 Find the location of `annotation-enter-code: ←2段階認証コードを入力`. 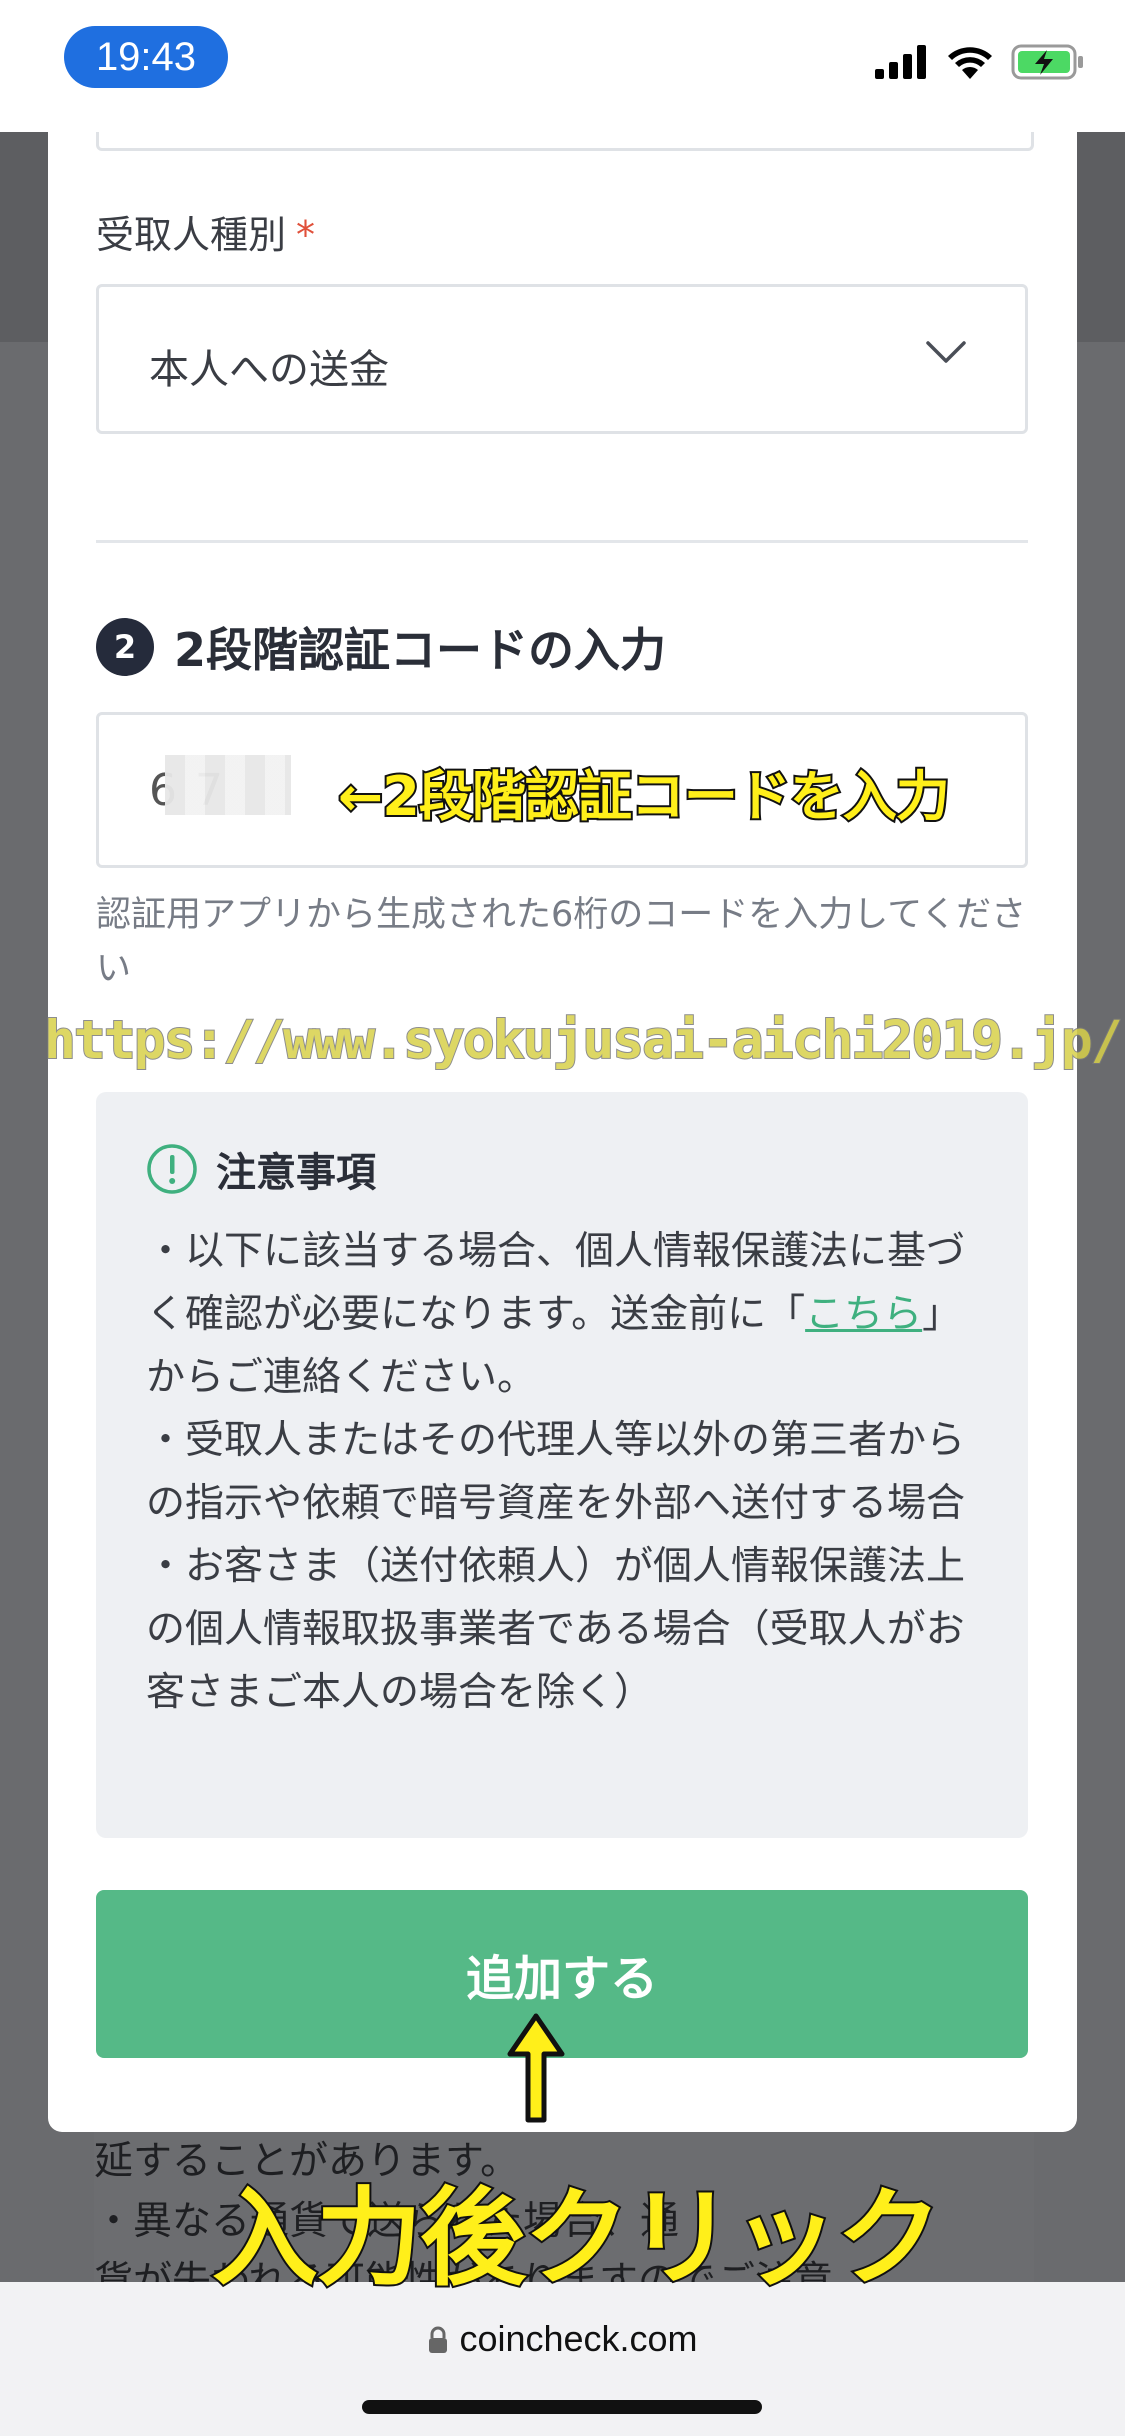

annotation-enter-code: ←2段階認証コードを入力 is located at coordinates (644, 796).